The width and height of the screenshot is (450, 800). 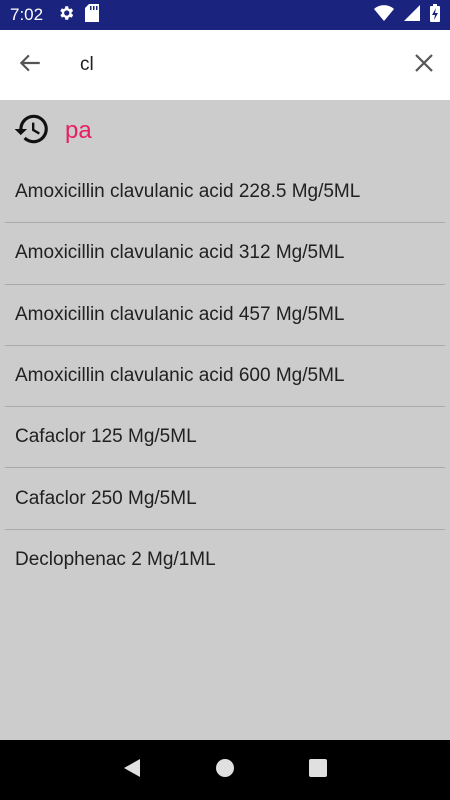 What do you see at coordinates (225, 499) in the screenshot?
I see `result-item: Cafaclor 250 Mg/5ML` at bounding box center [225, 499].